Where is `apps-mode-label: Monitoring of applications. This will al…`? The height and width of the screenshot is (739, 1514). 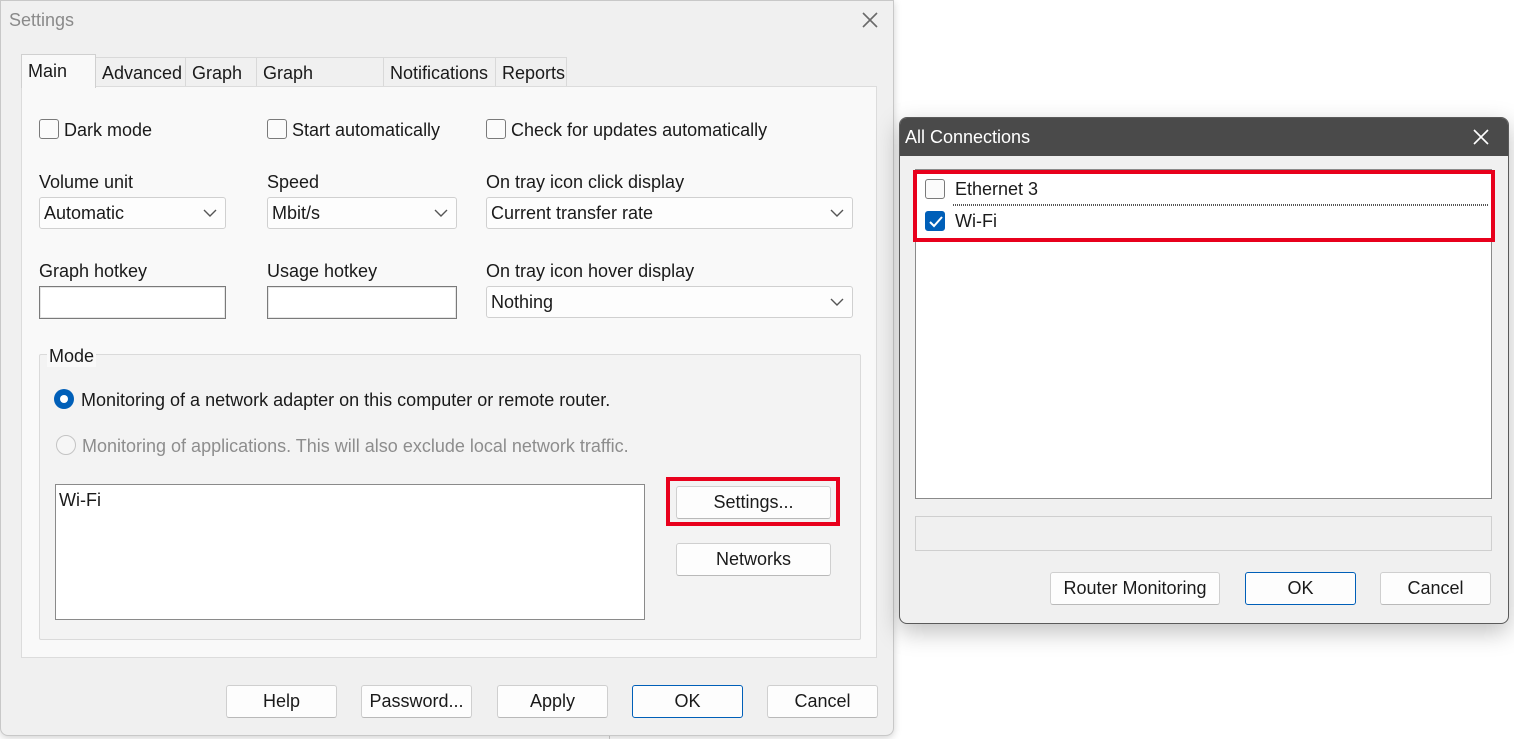 apps-mode-label: Monitoring of applications. This will al… is located at coordinates (355, 446).